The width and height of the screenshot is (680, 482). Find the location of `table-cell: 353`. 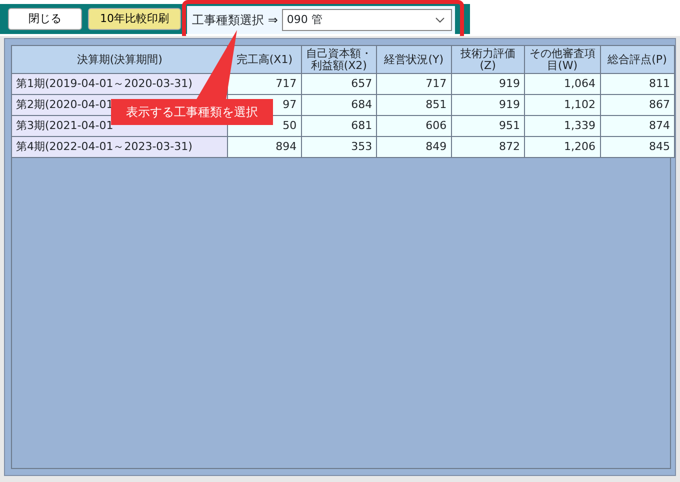

table-cell: 353 is located at coordinates (339, 147).